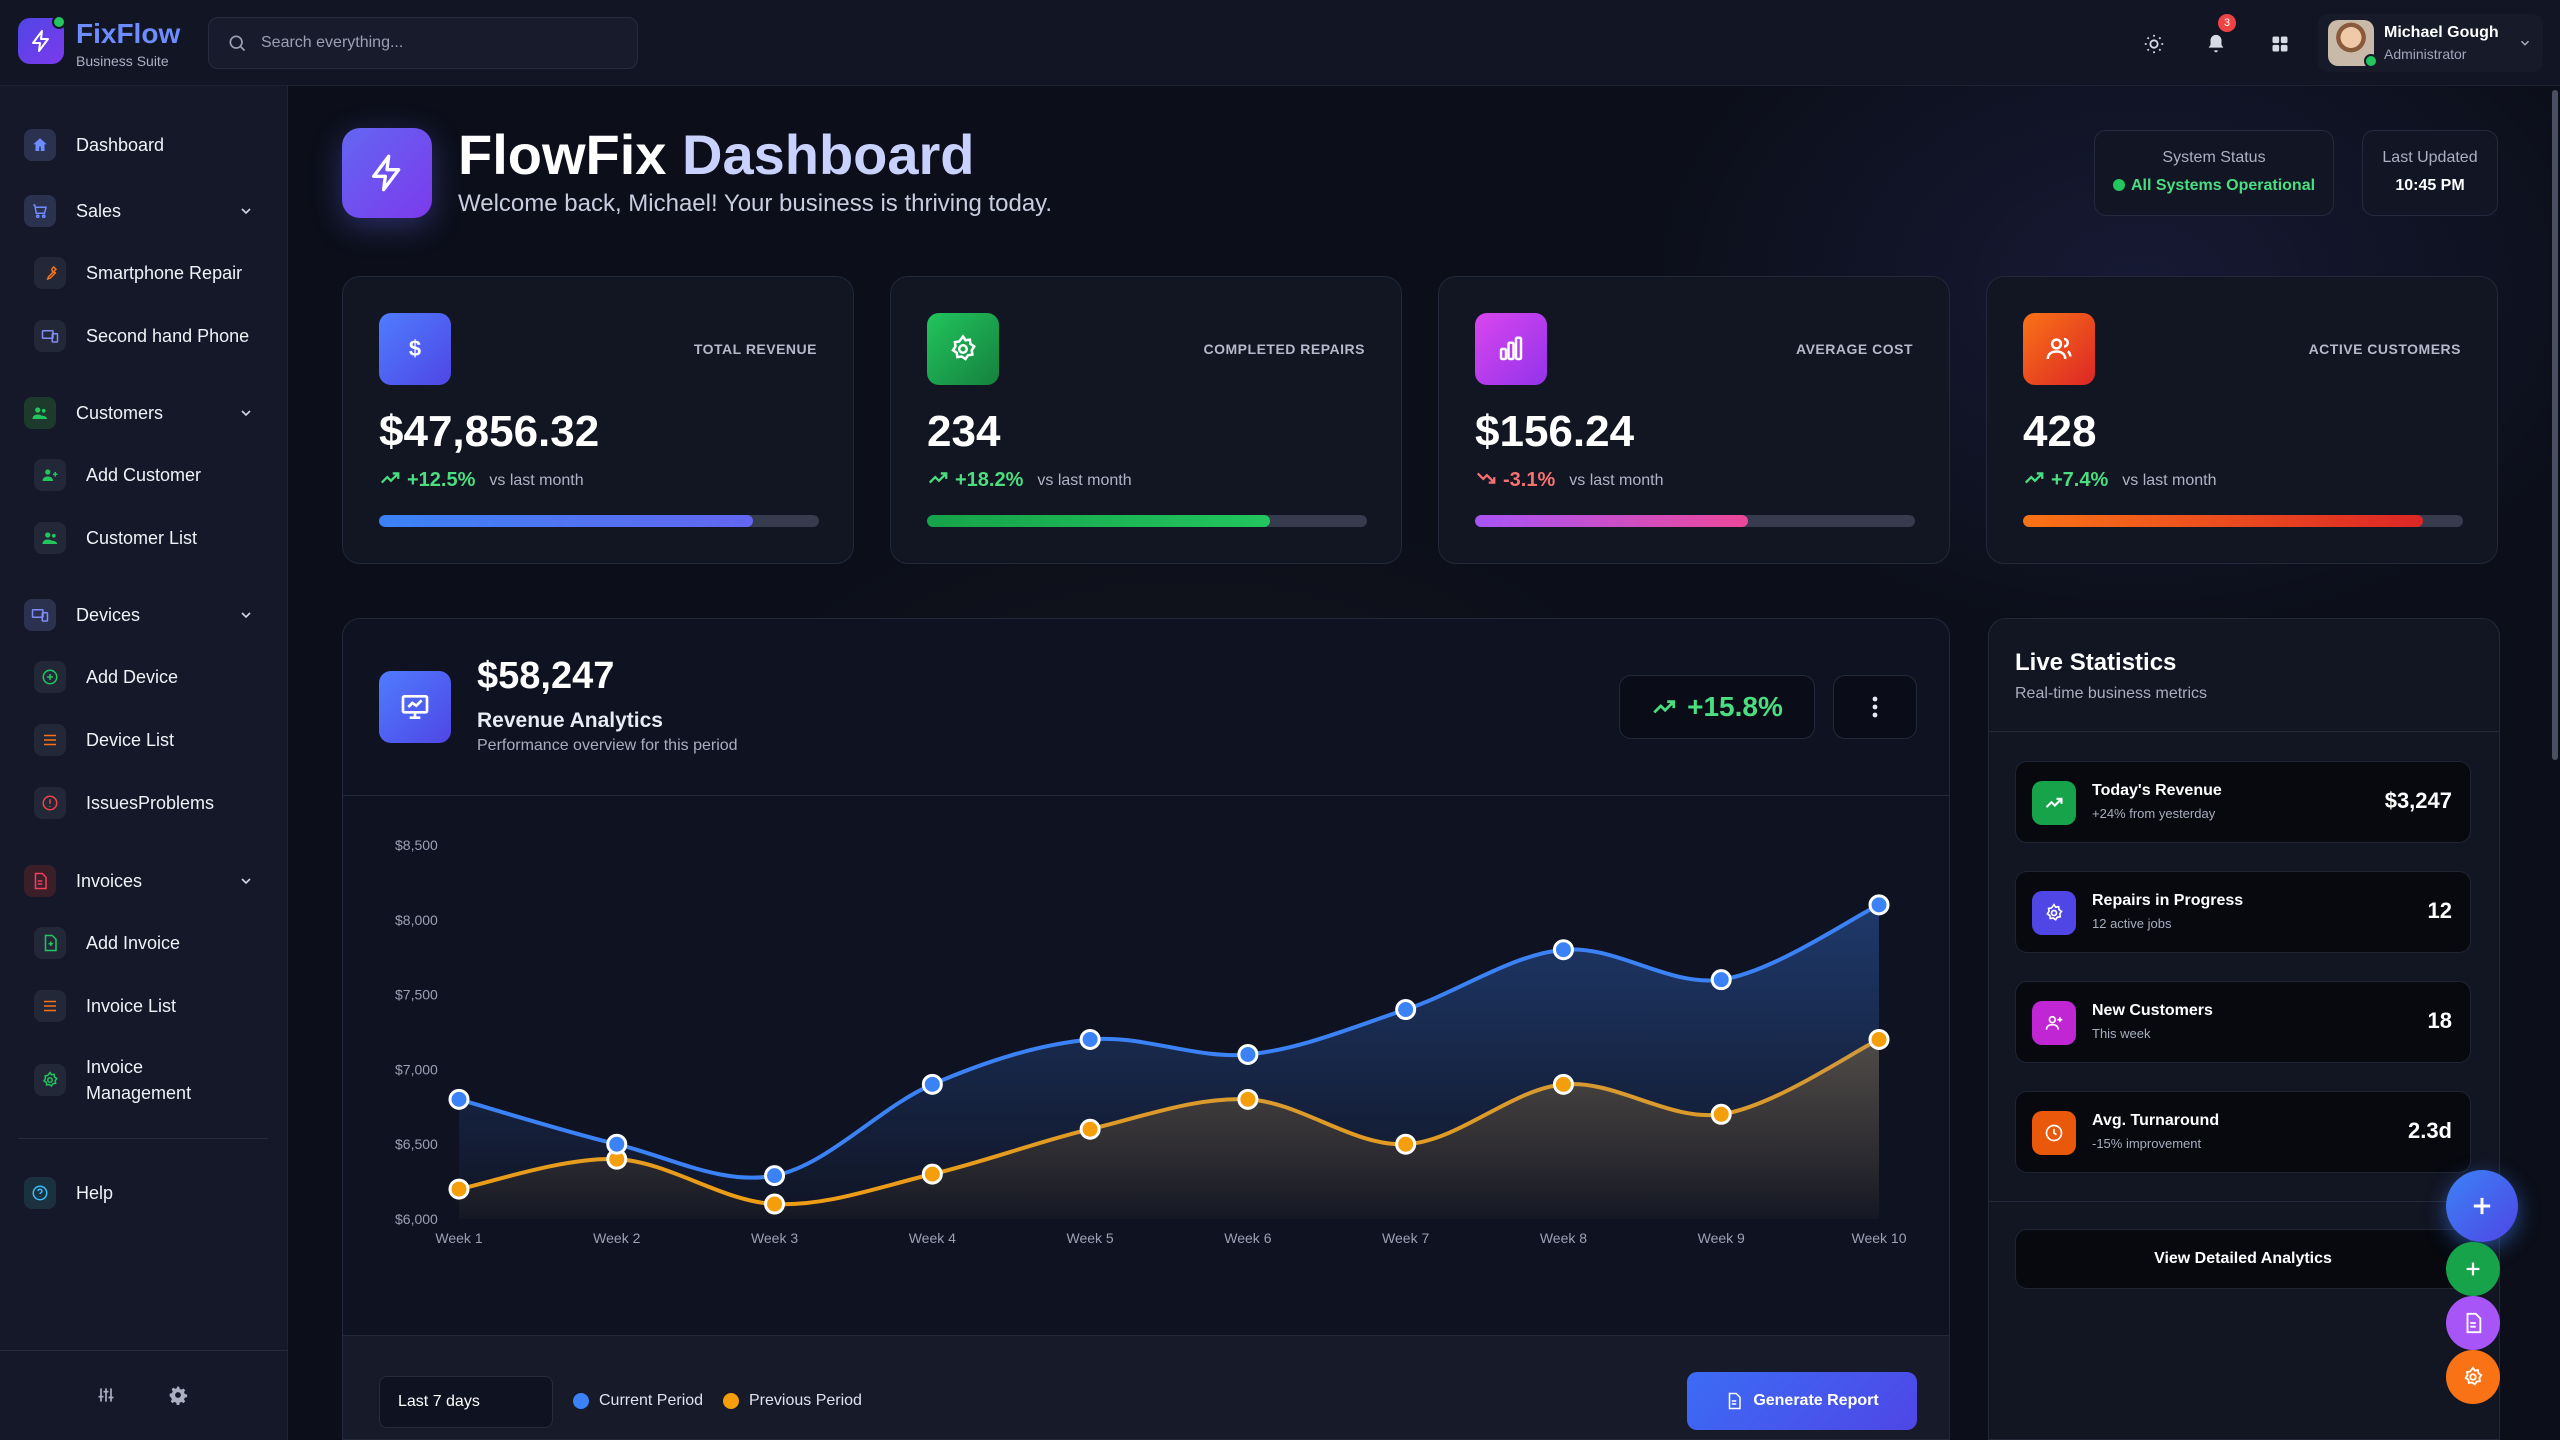  I want to click on fab-add-customer-button, so click(2473, 1269).